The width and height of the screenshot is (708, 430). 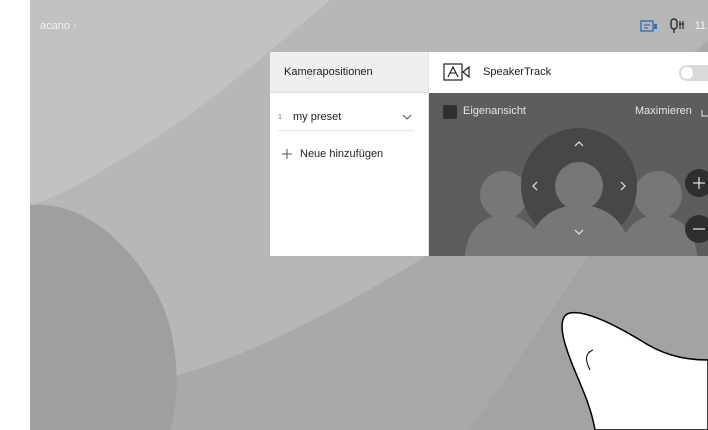 I want to click on maximize-icon, so click(x=704, y=112).